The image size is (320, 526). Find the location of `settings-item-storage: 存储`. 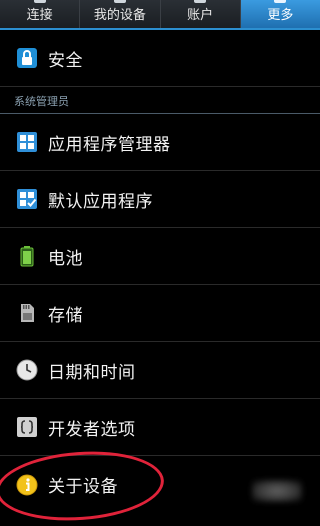

settings-item-storage: 存储 is located at coordinates (160, 313).